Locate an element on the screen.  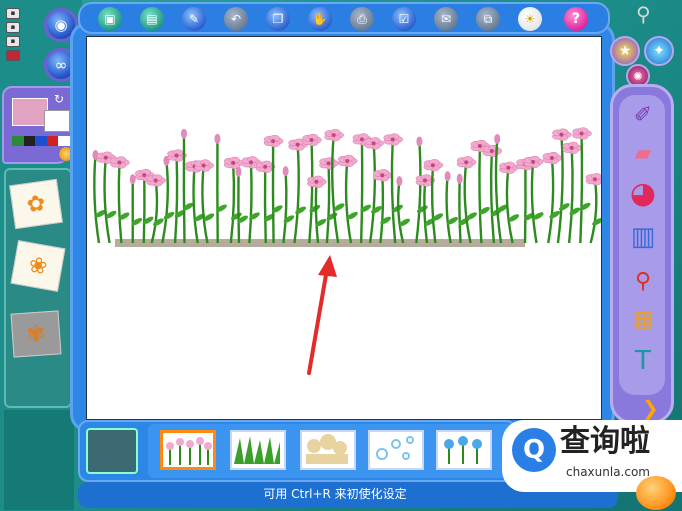
mini-button-1: ▪ is located at coordinates (13, 13).